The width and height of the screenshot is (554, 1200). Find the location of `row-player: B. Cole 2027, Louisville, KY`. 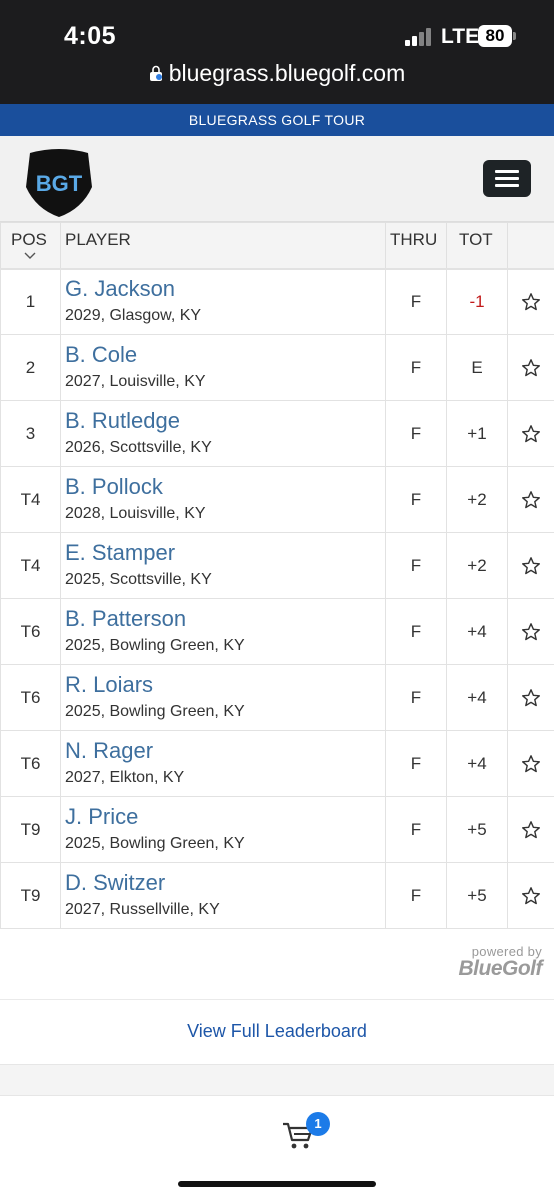

row-player: B. Cole 2027, Louisville, KY is located at coordinates (223, 367).